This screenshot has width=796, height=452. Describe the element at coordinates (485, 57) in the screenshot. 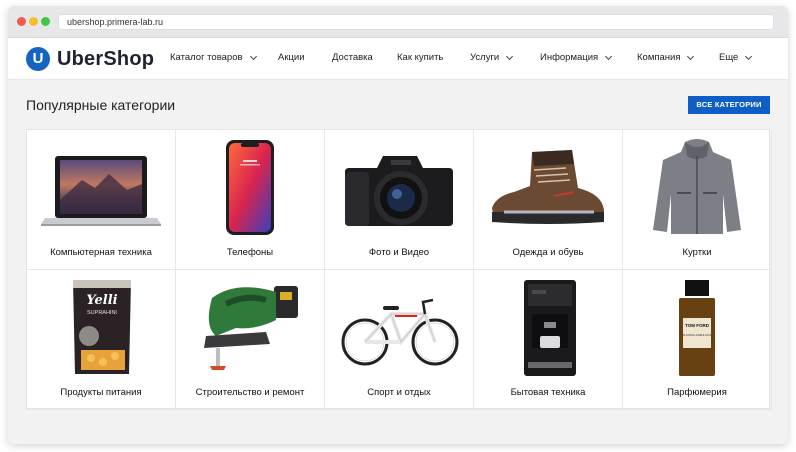

I see `nav-label: Услуги` at that location.